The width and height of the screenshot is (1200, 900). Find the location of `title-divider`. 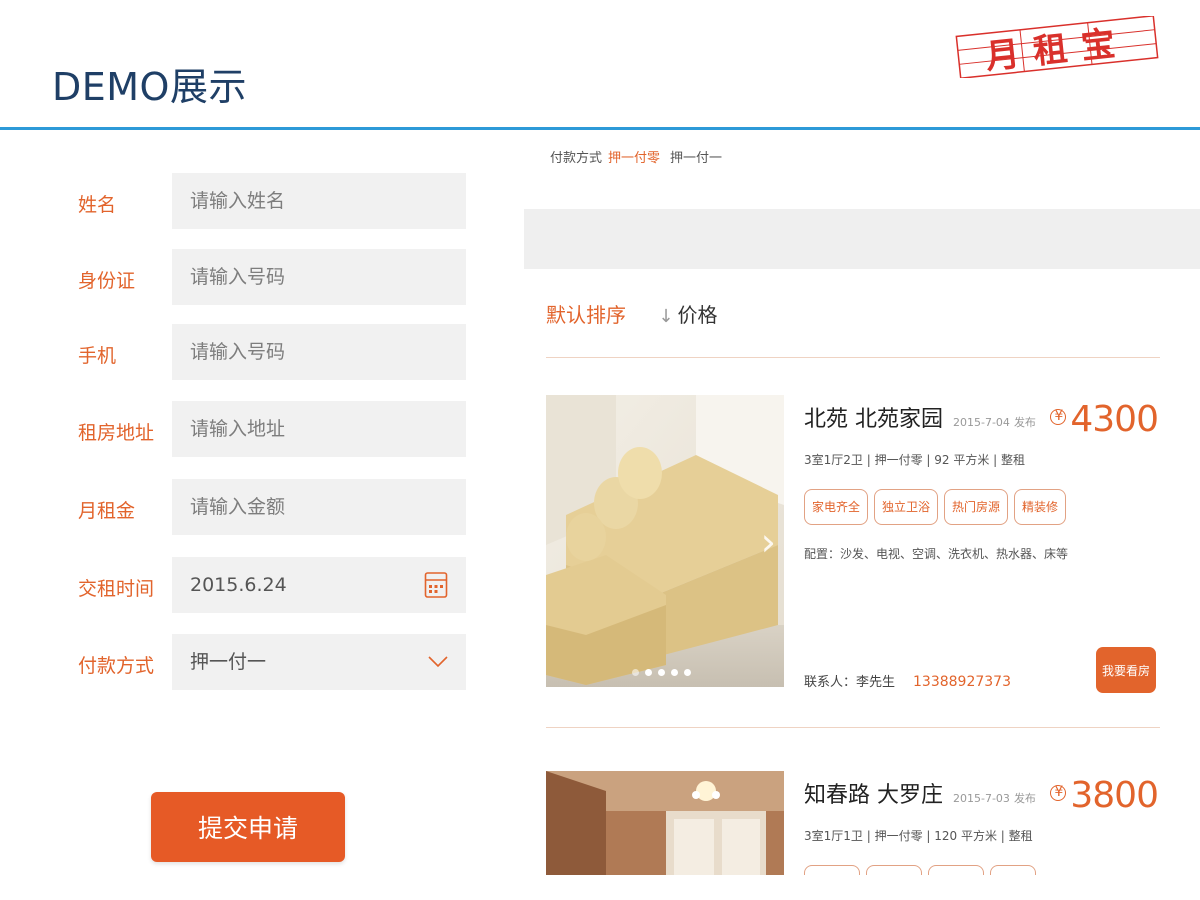

title-divider is located at coordinates (600, 128).